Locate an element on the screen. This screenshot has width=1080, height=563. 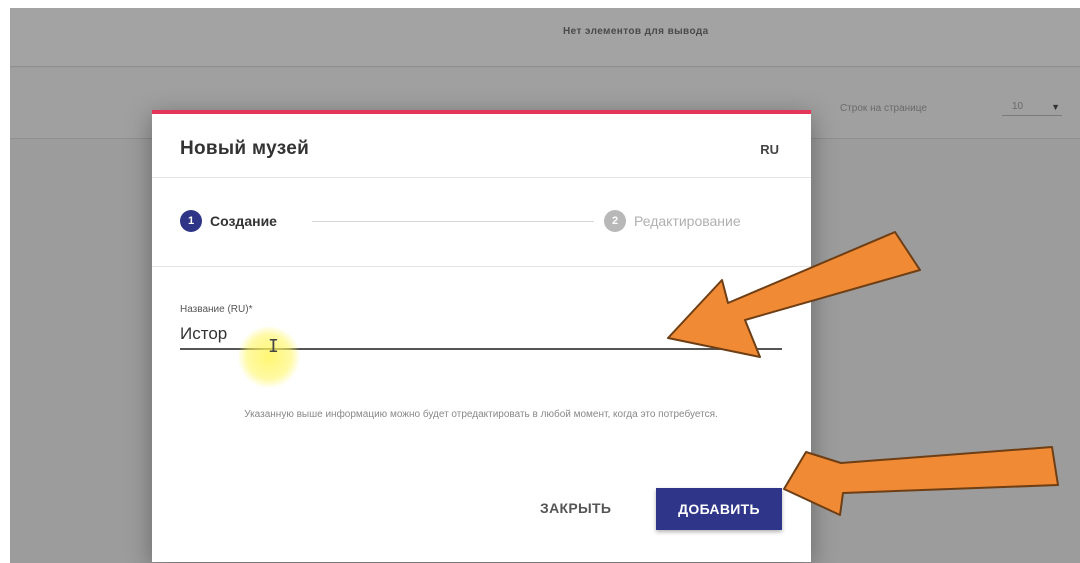
chevron-down-icon: ▼ is located at coordinates (1055, 107).